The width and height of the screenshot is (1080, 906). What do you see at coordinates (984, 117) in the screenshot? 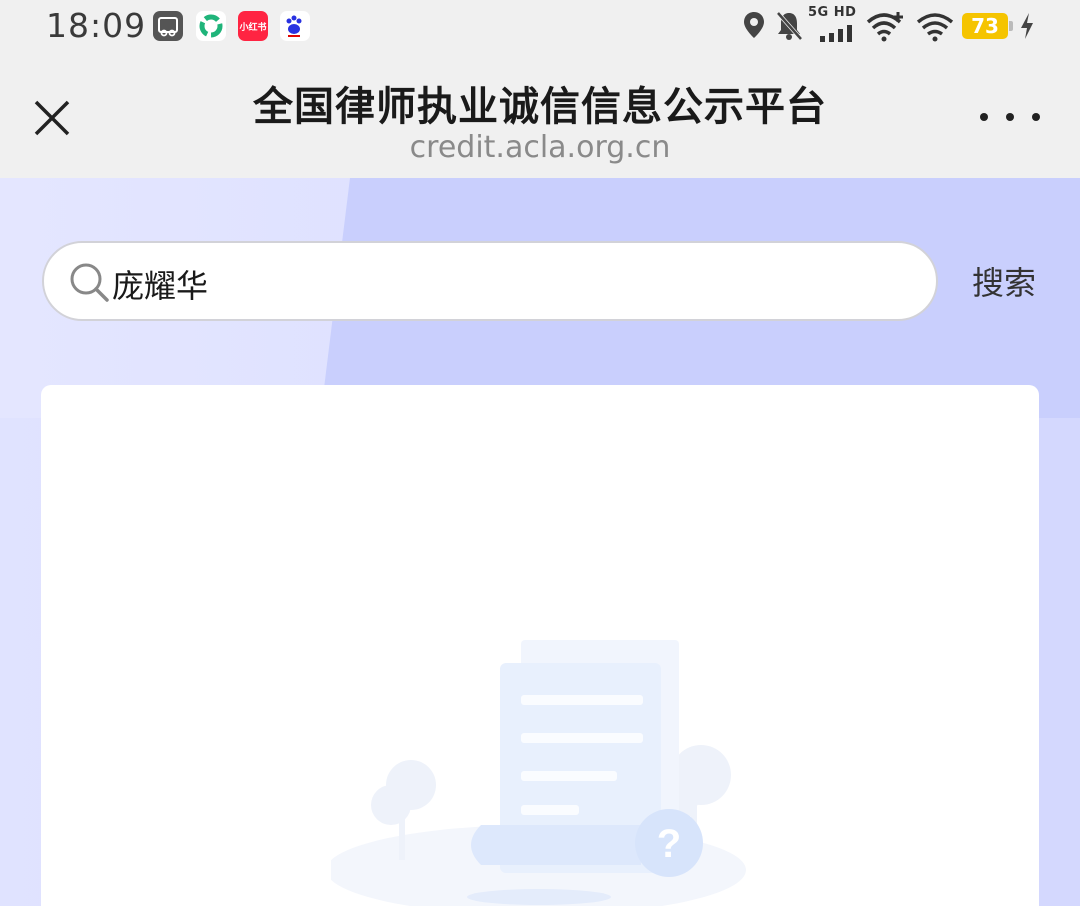
I see `more-icon` at bounding box center [984, 117].